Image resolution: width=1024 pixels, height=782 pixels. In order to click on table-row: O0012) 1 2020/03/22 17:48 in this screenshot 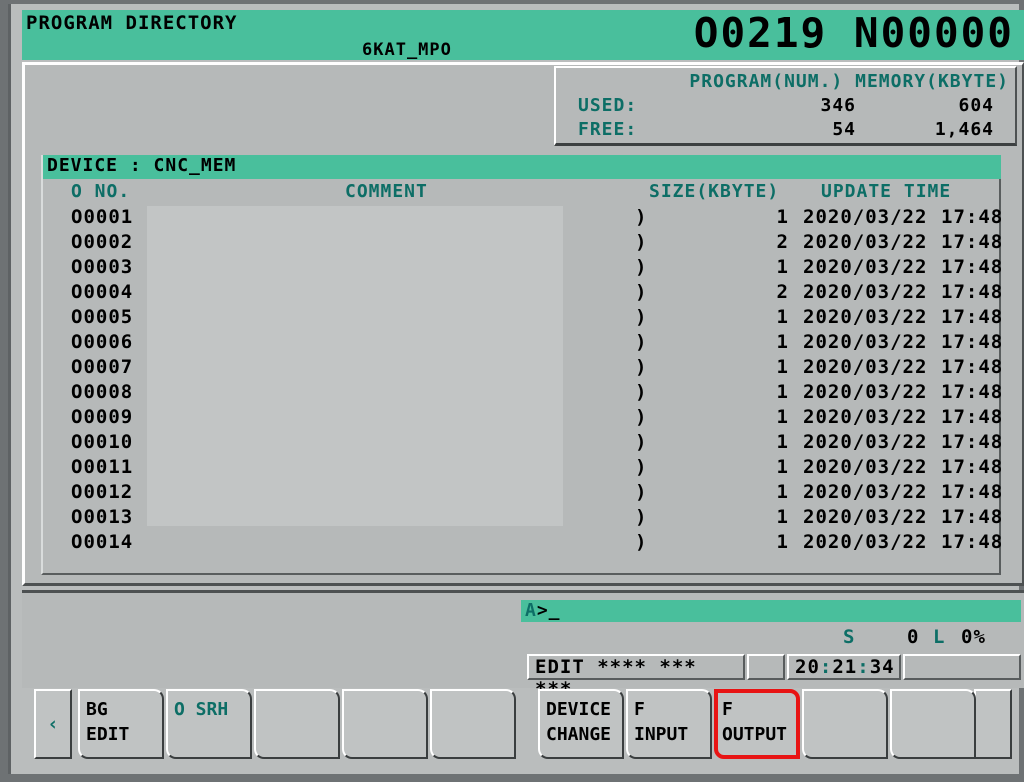, I will do `click(522, 493)`.